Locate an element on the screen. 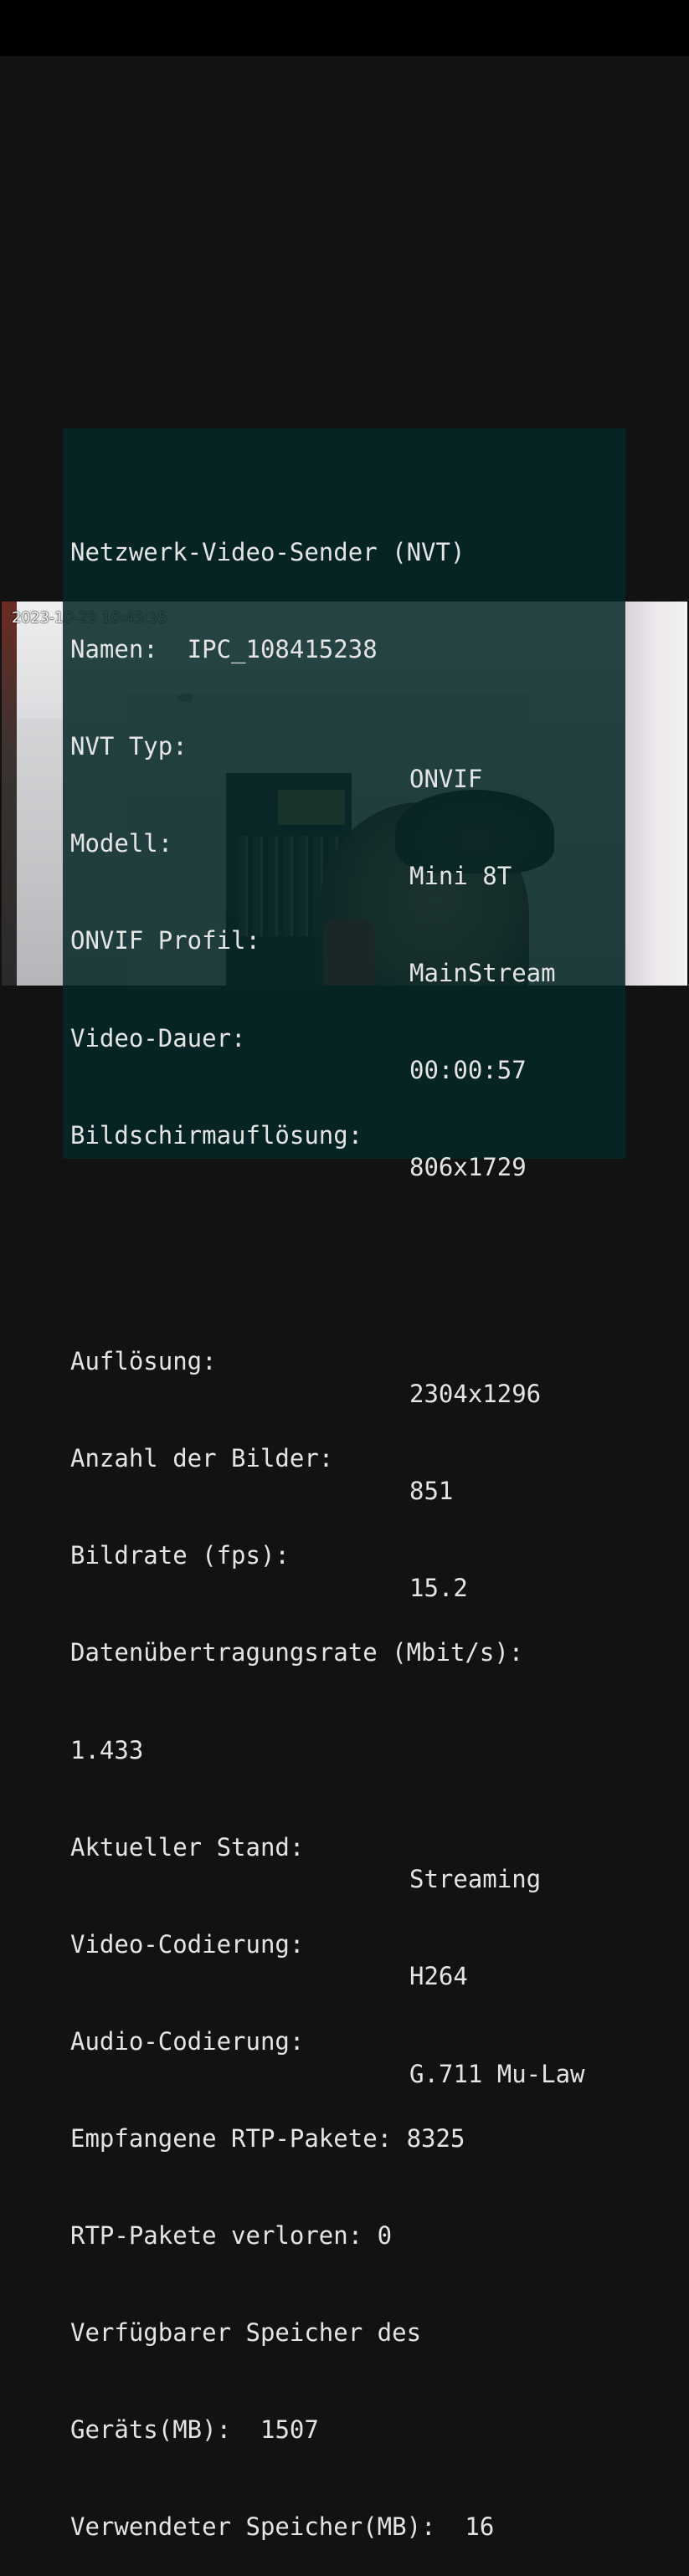 The width and height of the screenshot is (689, 2576). bitrate-label: Datenübertragungsrate (Mbit/s): is located at coordinates (297, 1653).